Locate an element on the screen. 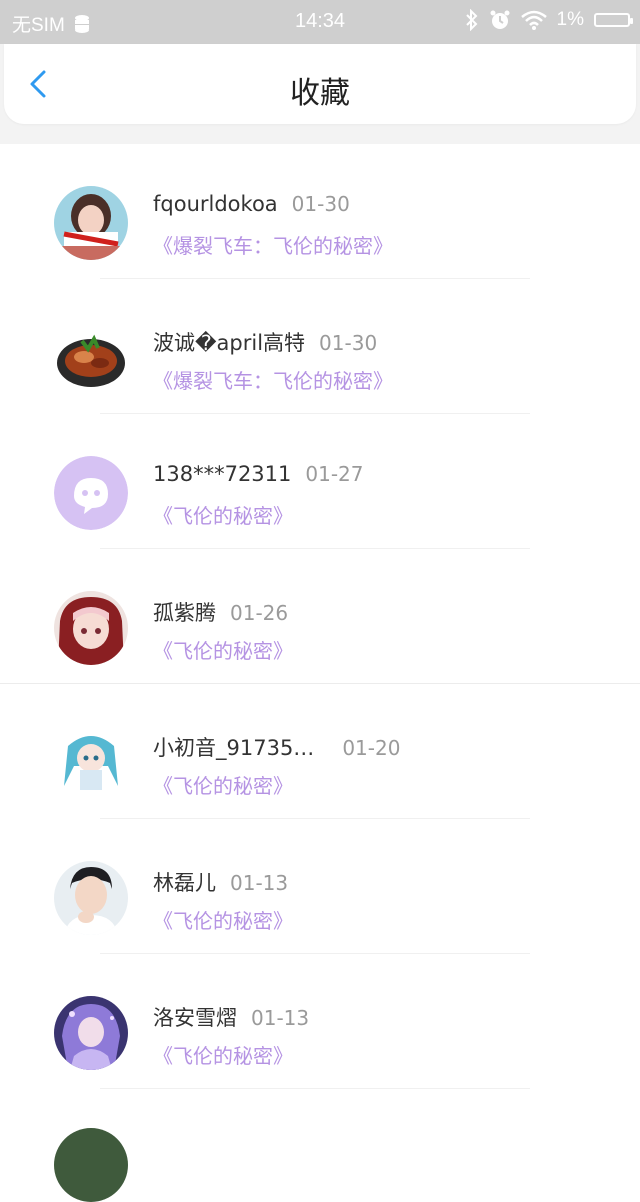 Image resolution: width=640 pixels, height=1202 pixels. status-right: 1% is located at coordinates (549, 20).